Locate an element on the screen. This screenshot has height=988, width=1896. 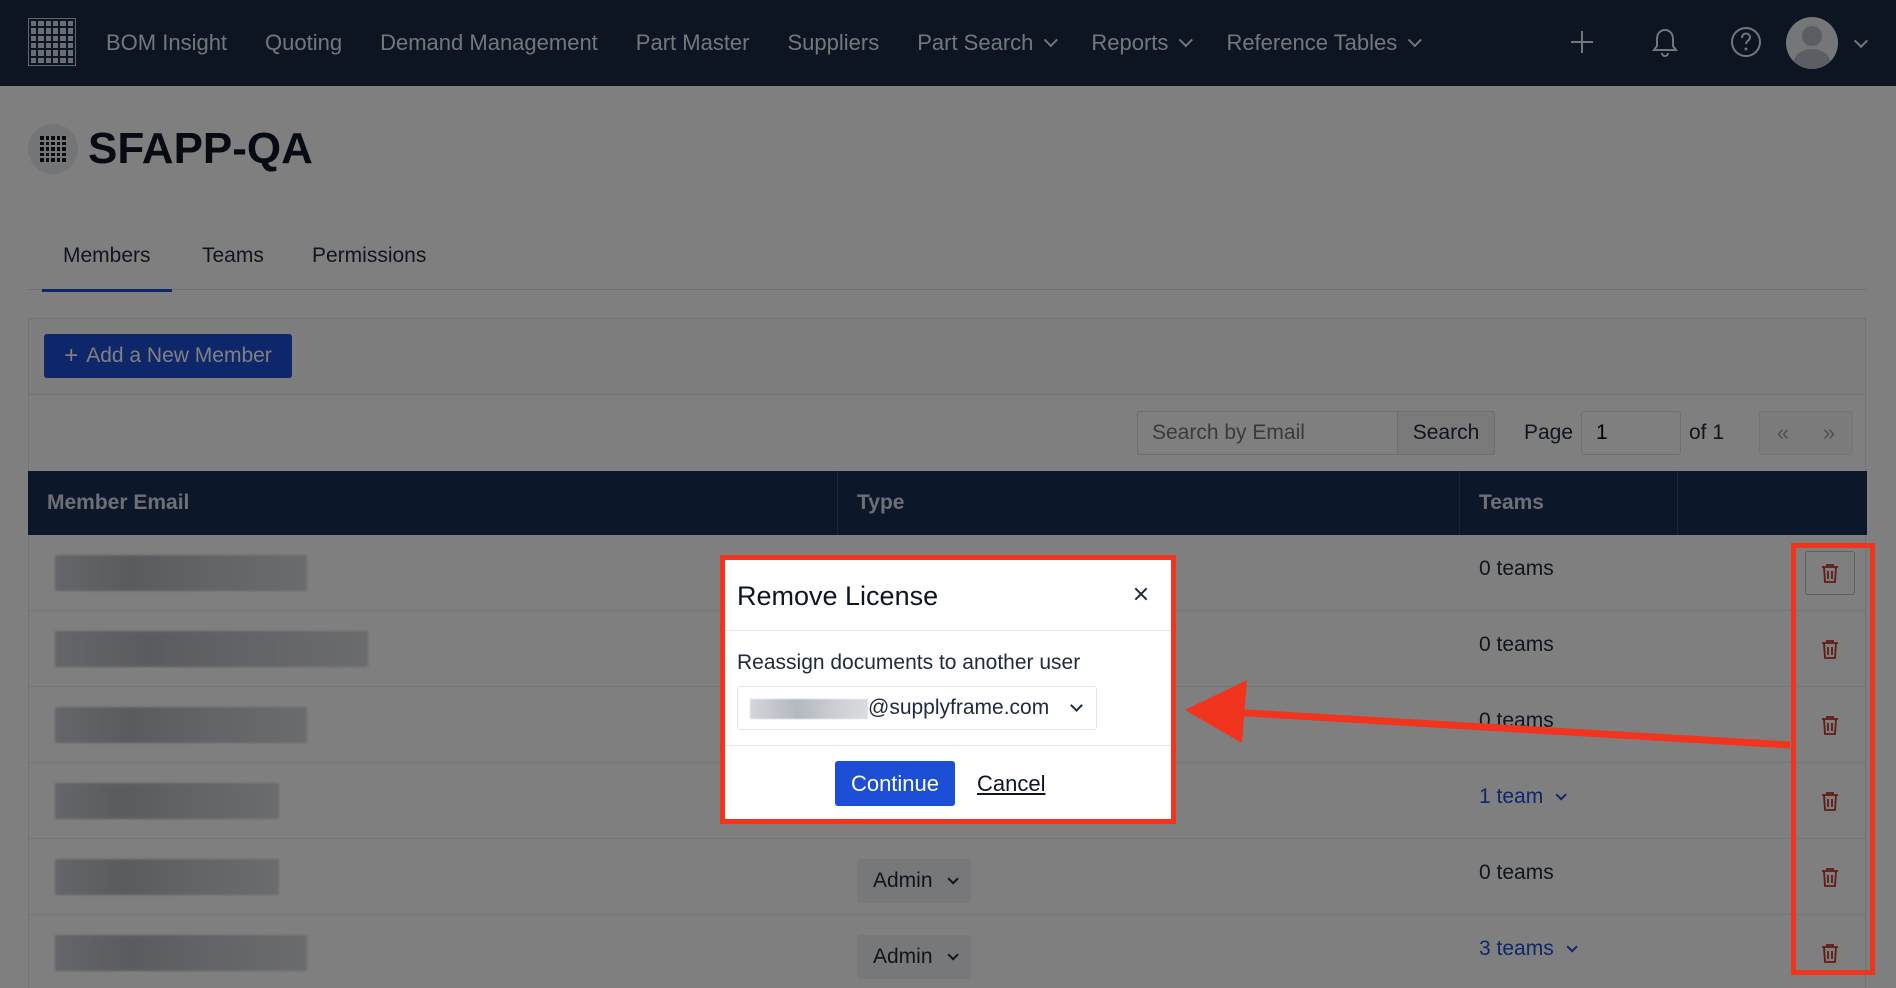
annotation-dialog-frame is located at coordinates (948, 689).